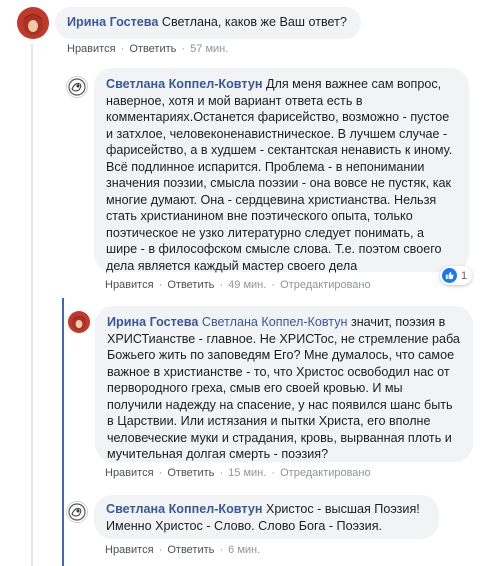 The height and width of the screenshot is (566, 495). What do you see at coordinates (449, 275) in the screenshot?
I see `like-reaction-icon` at bounding box center [449, 275].